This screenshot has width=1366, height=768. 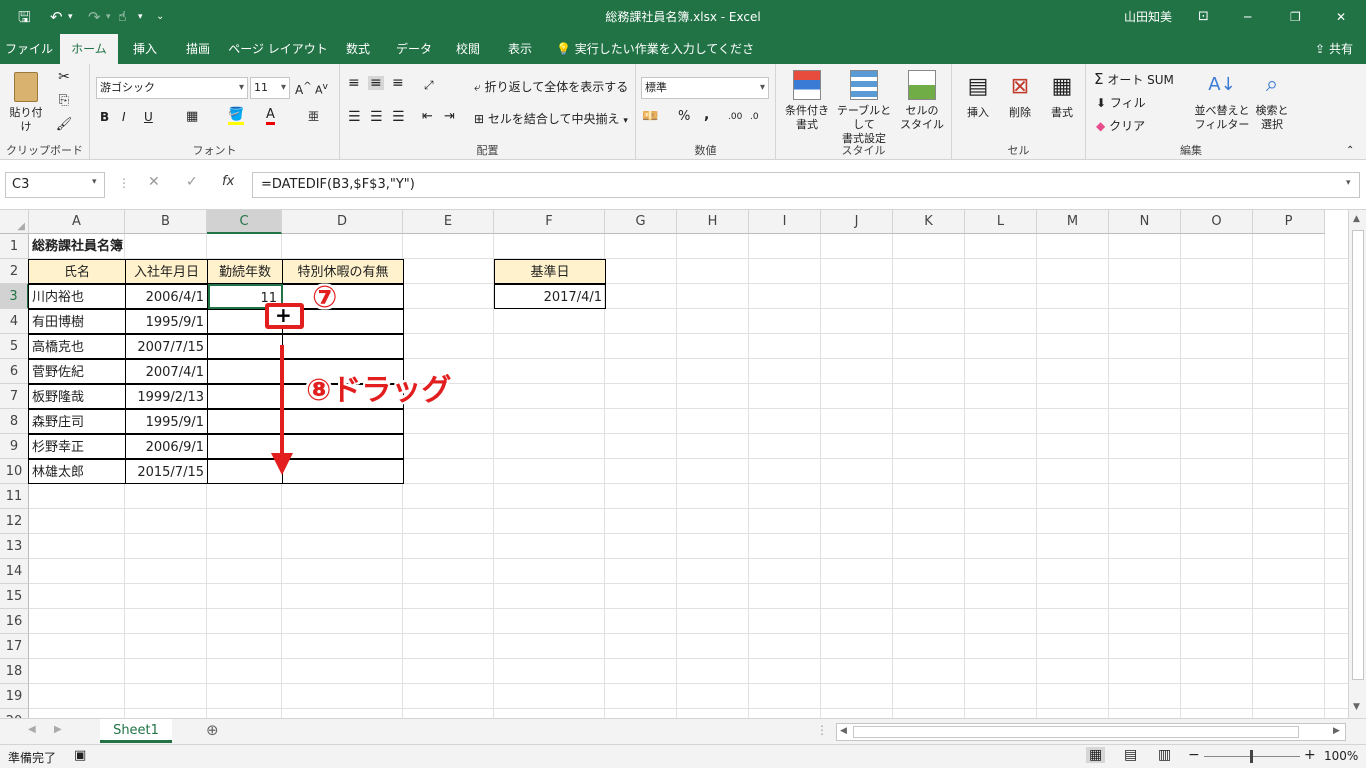 What do you see at coordinates (58, 729) in the screenshot?
I see `next-sheet-icon: ▶` at bounding box center [58, 729].